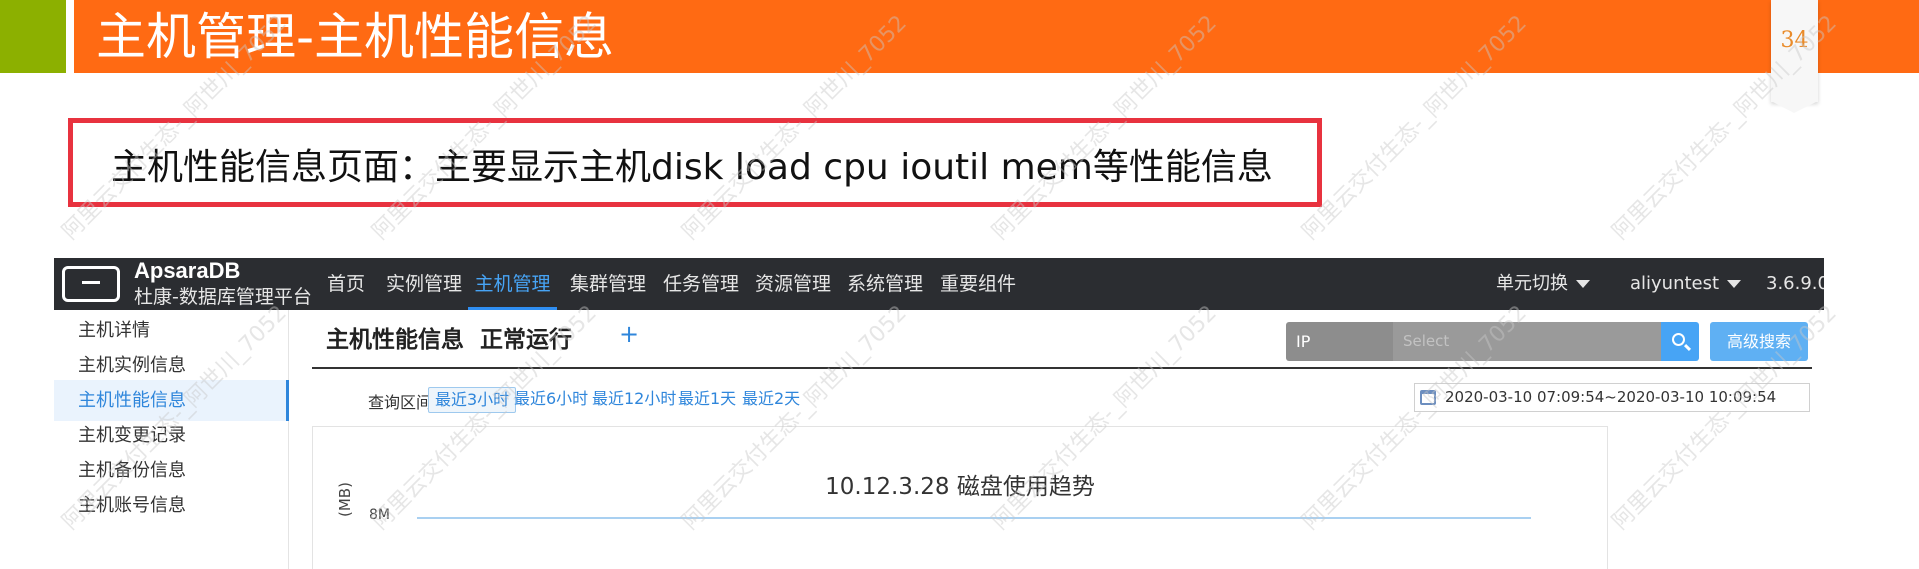  I want to click on slide-title: 主机管理-主机性能信息, so click(355, 37).